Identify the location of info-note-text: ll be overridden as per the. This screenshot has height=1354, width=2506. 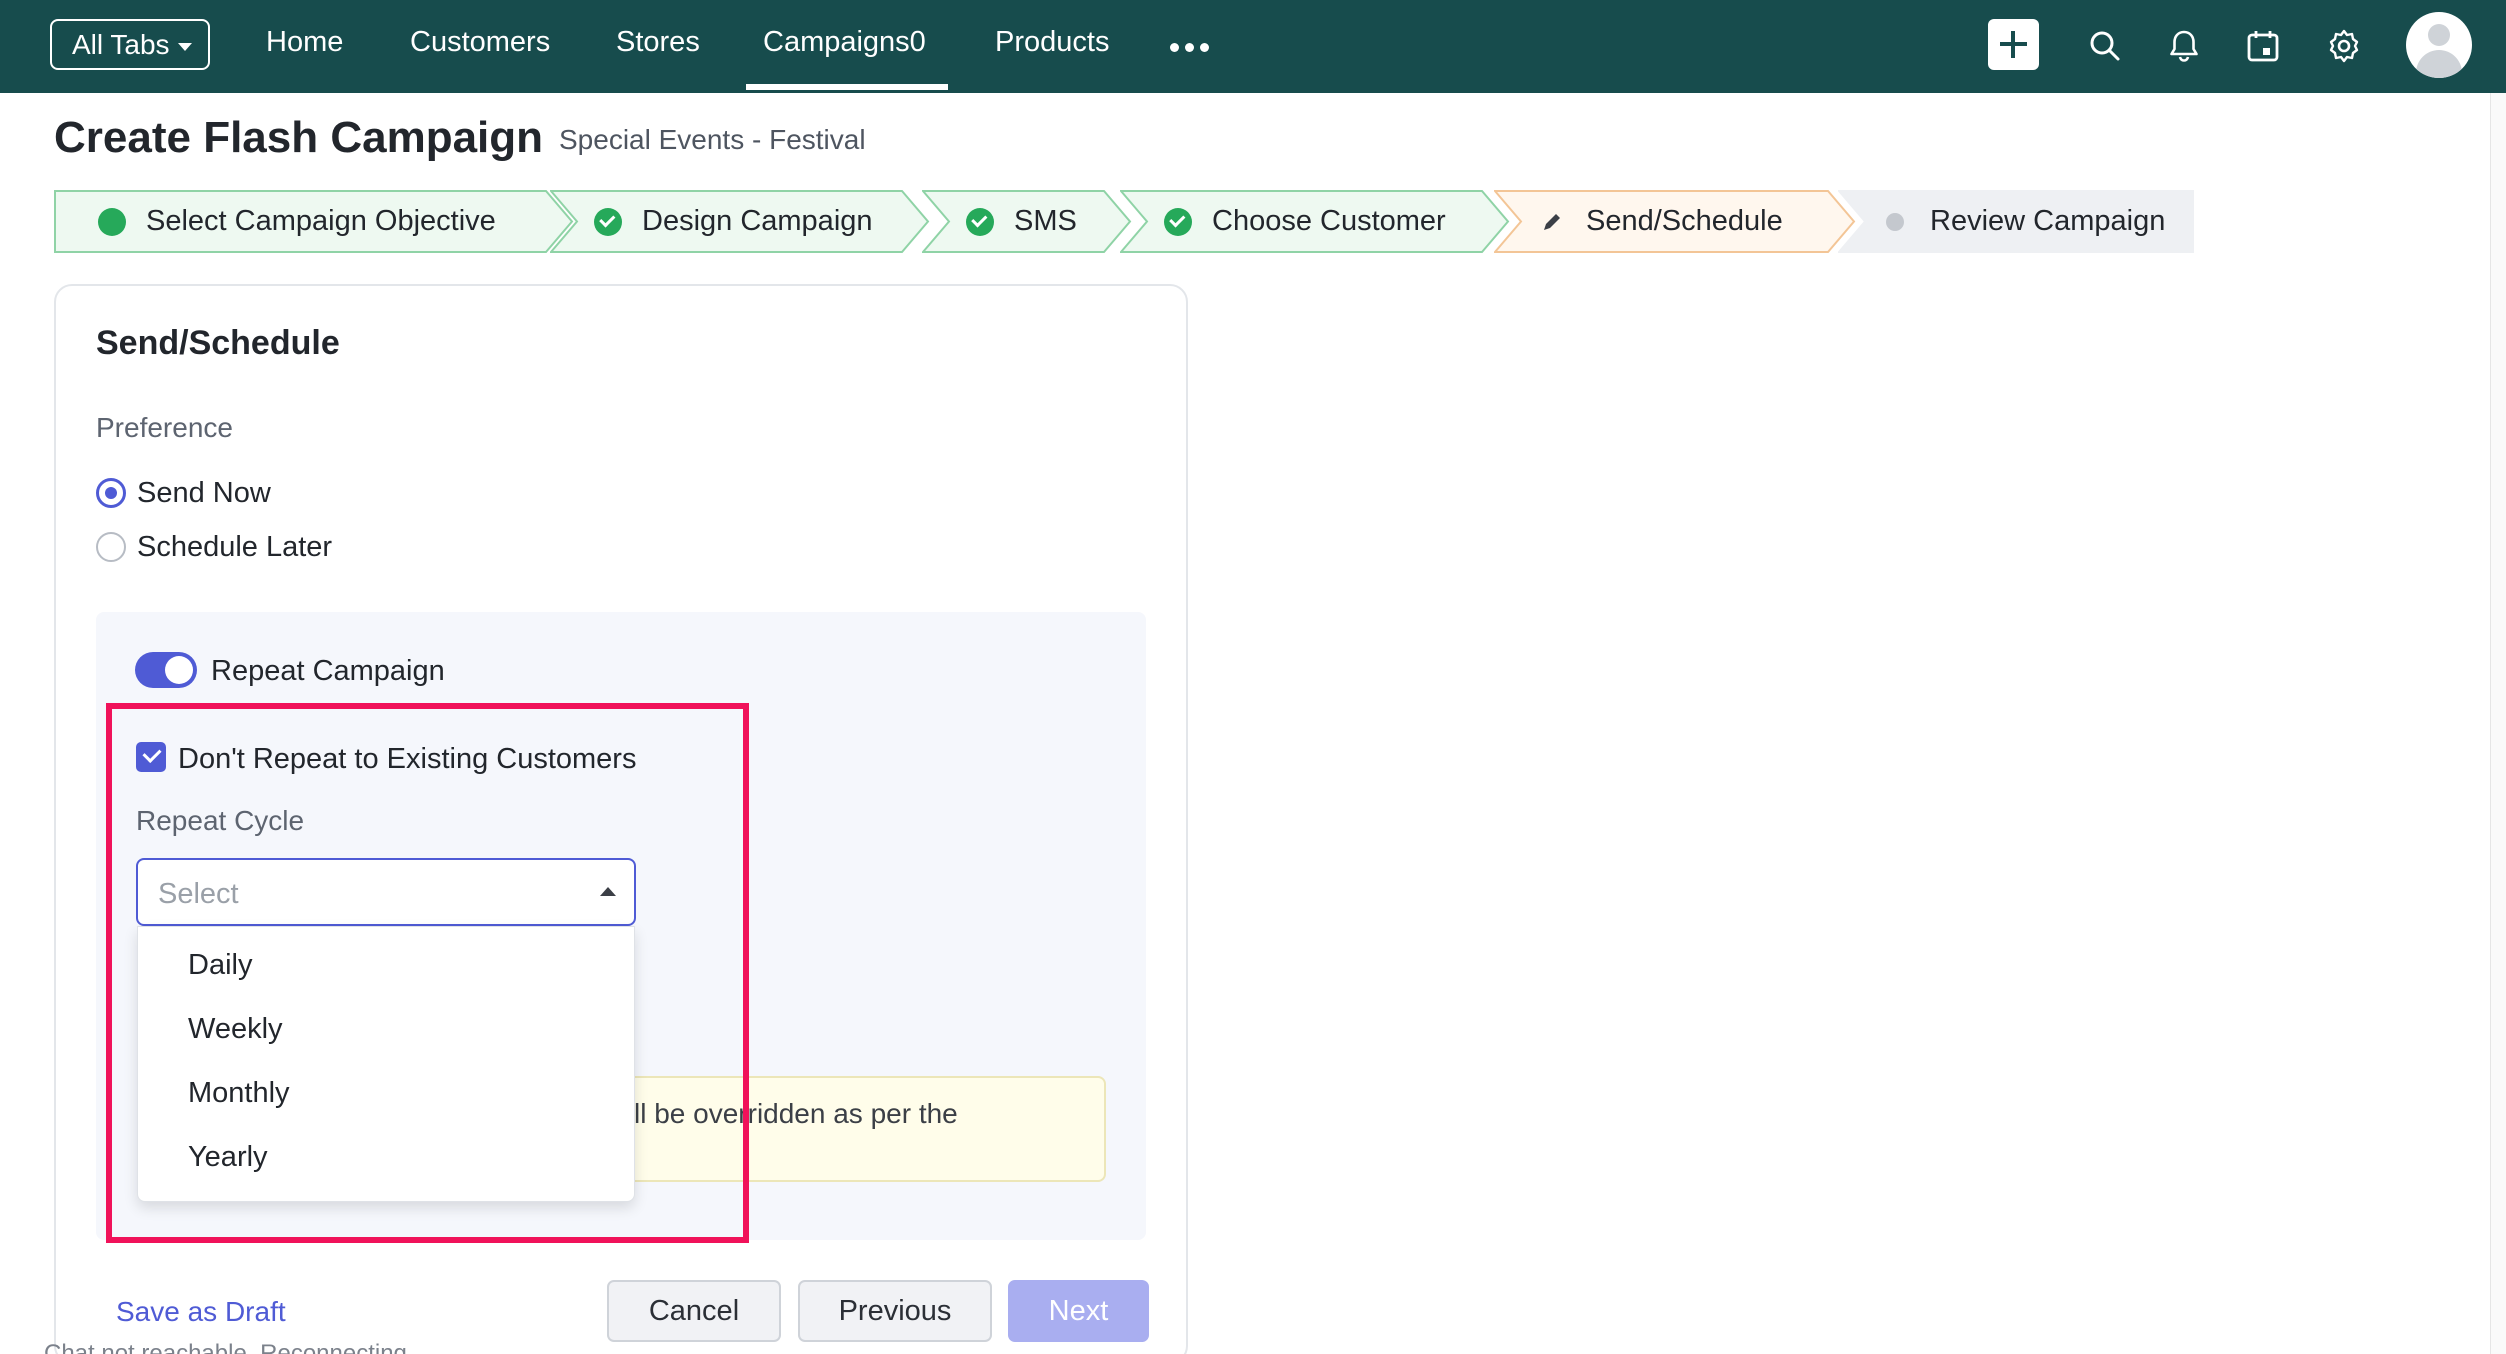
(796, 1113).